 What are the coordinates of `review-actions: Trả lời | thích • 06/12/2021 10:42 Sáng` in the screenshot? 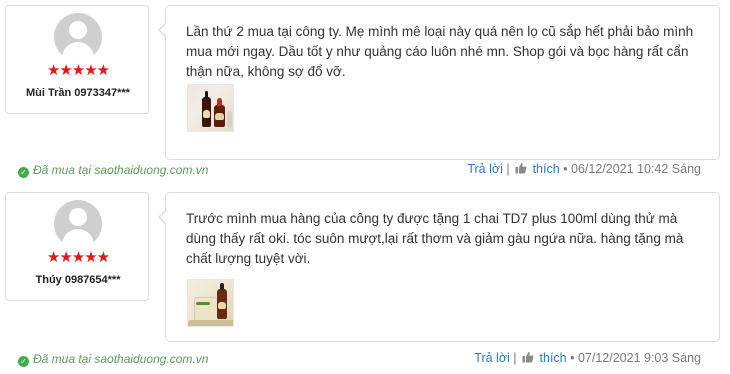 It's located at (584, 169).